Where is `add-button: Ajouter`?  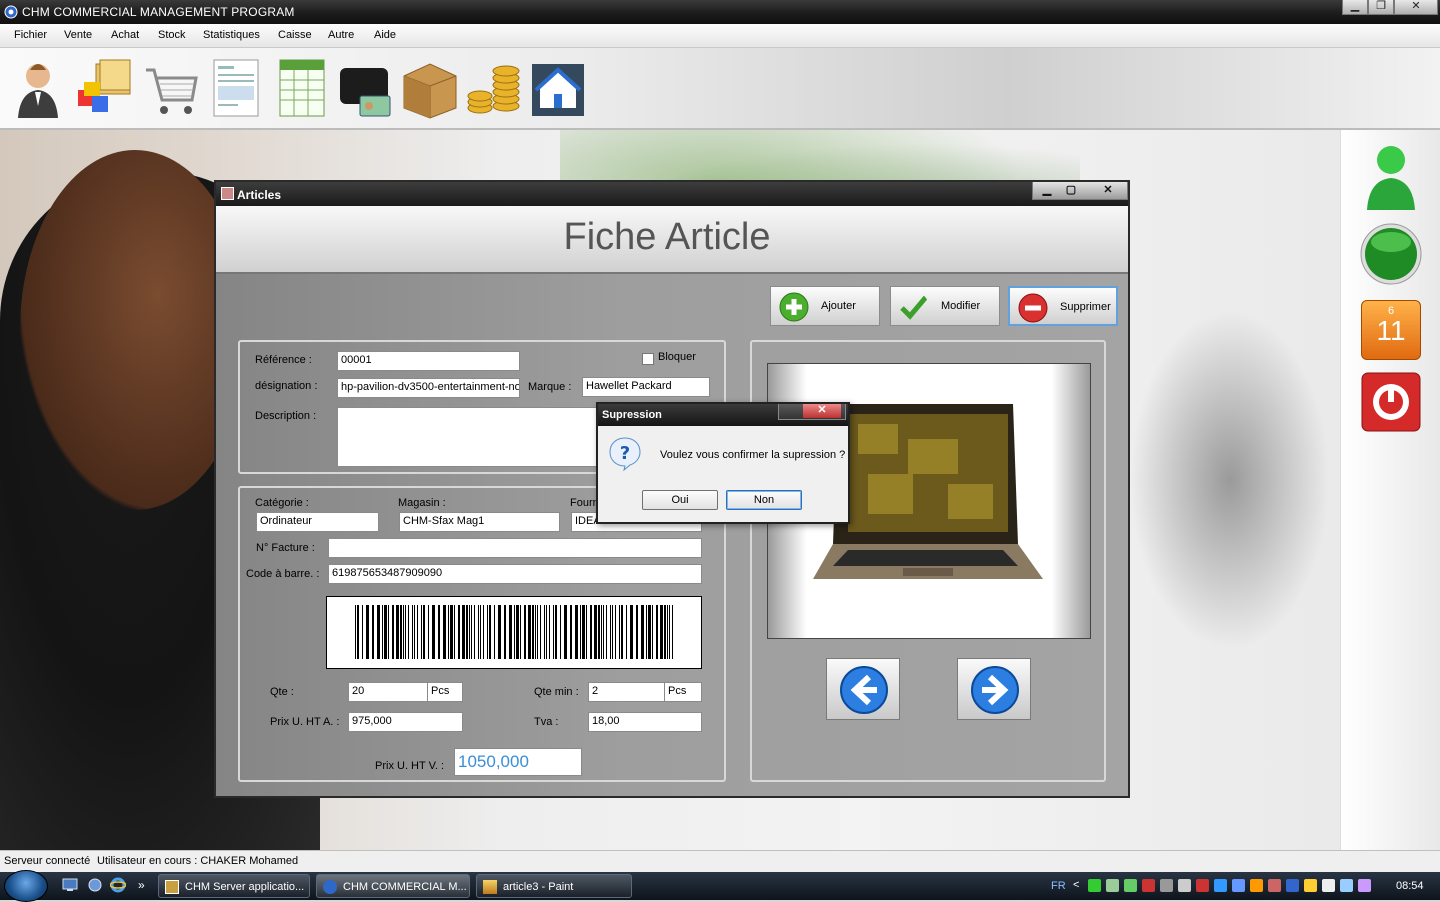 add-button: Ajouter is located at coordinates (825, 306).